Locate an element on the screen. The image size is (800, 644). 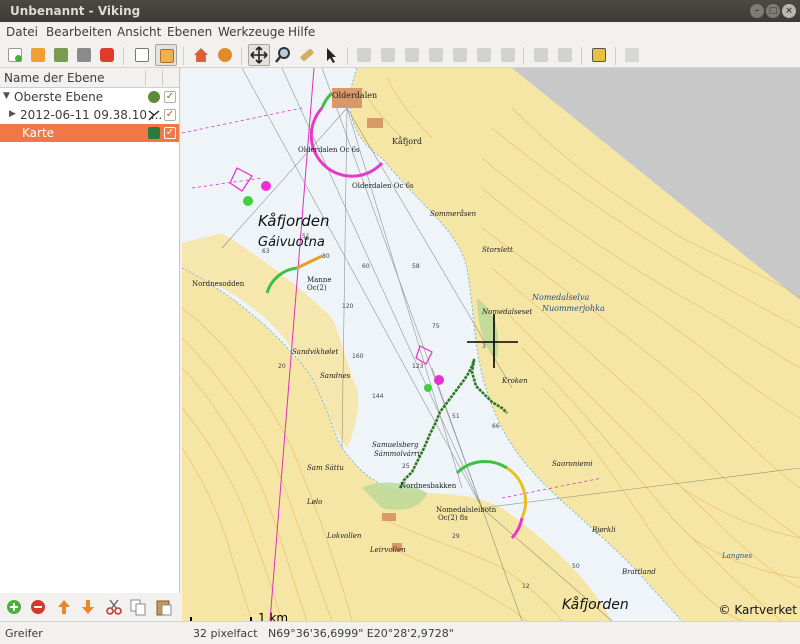
svg-text: Oc(2) 8s is located at coordinates (453, 518).